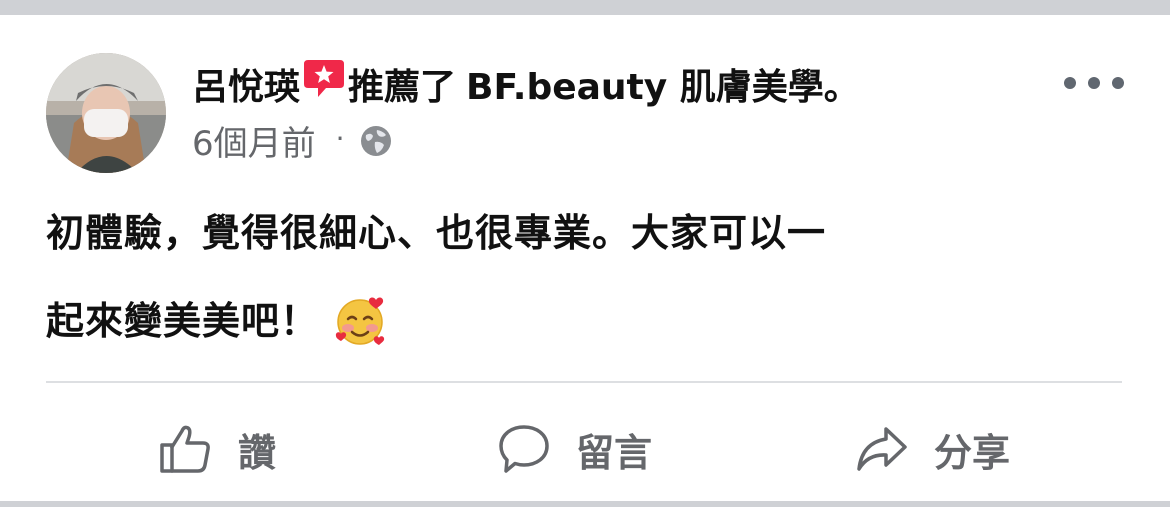 This screenshot has width=1170, height=507. Describe the element at coordinates (574, 449) in the screenshot. I see `comment-button: 留言` at that location.